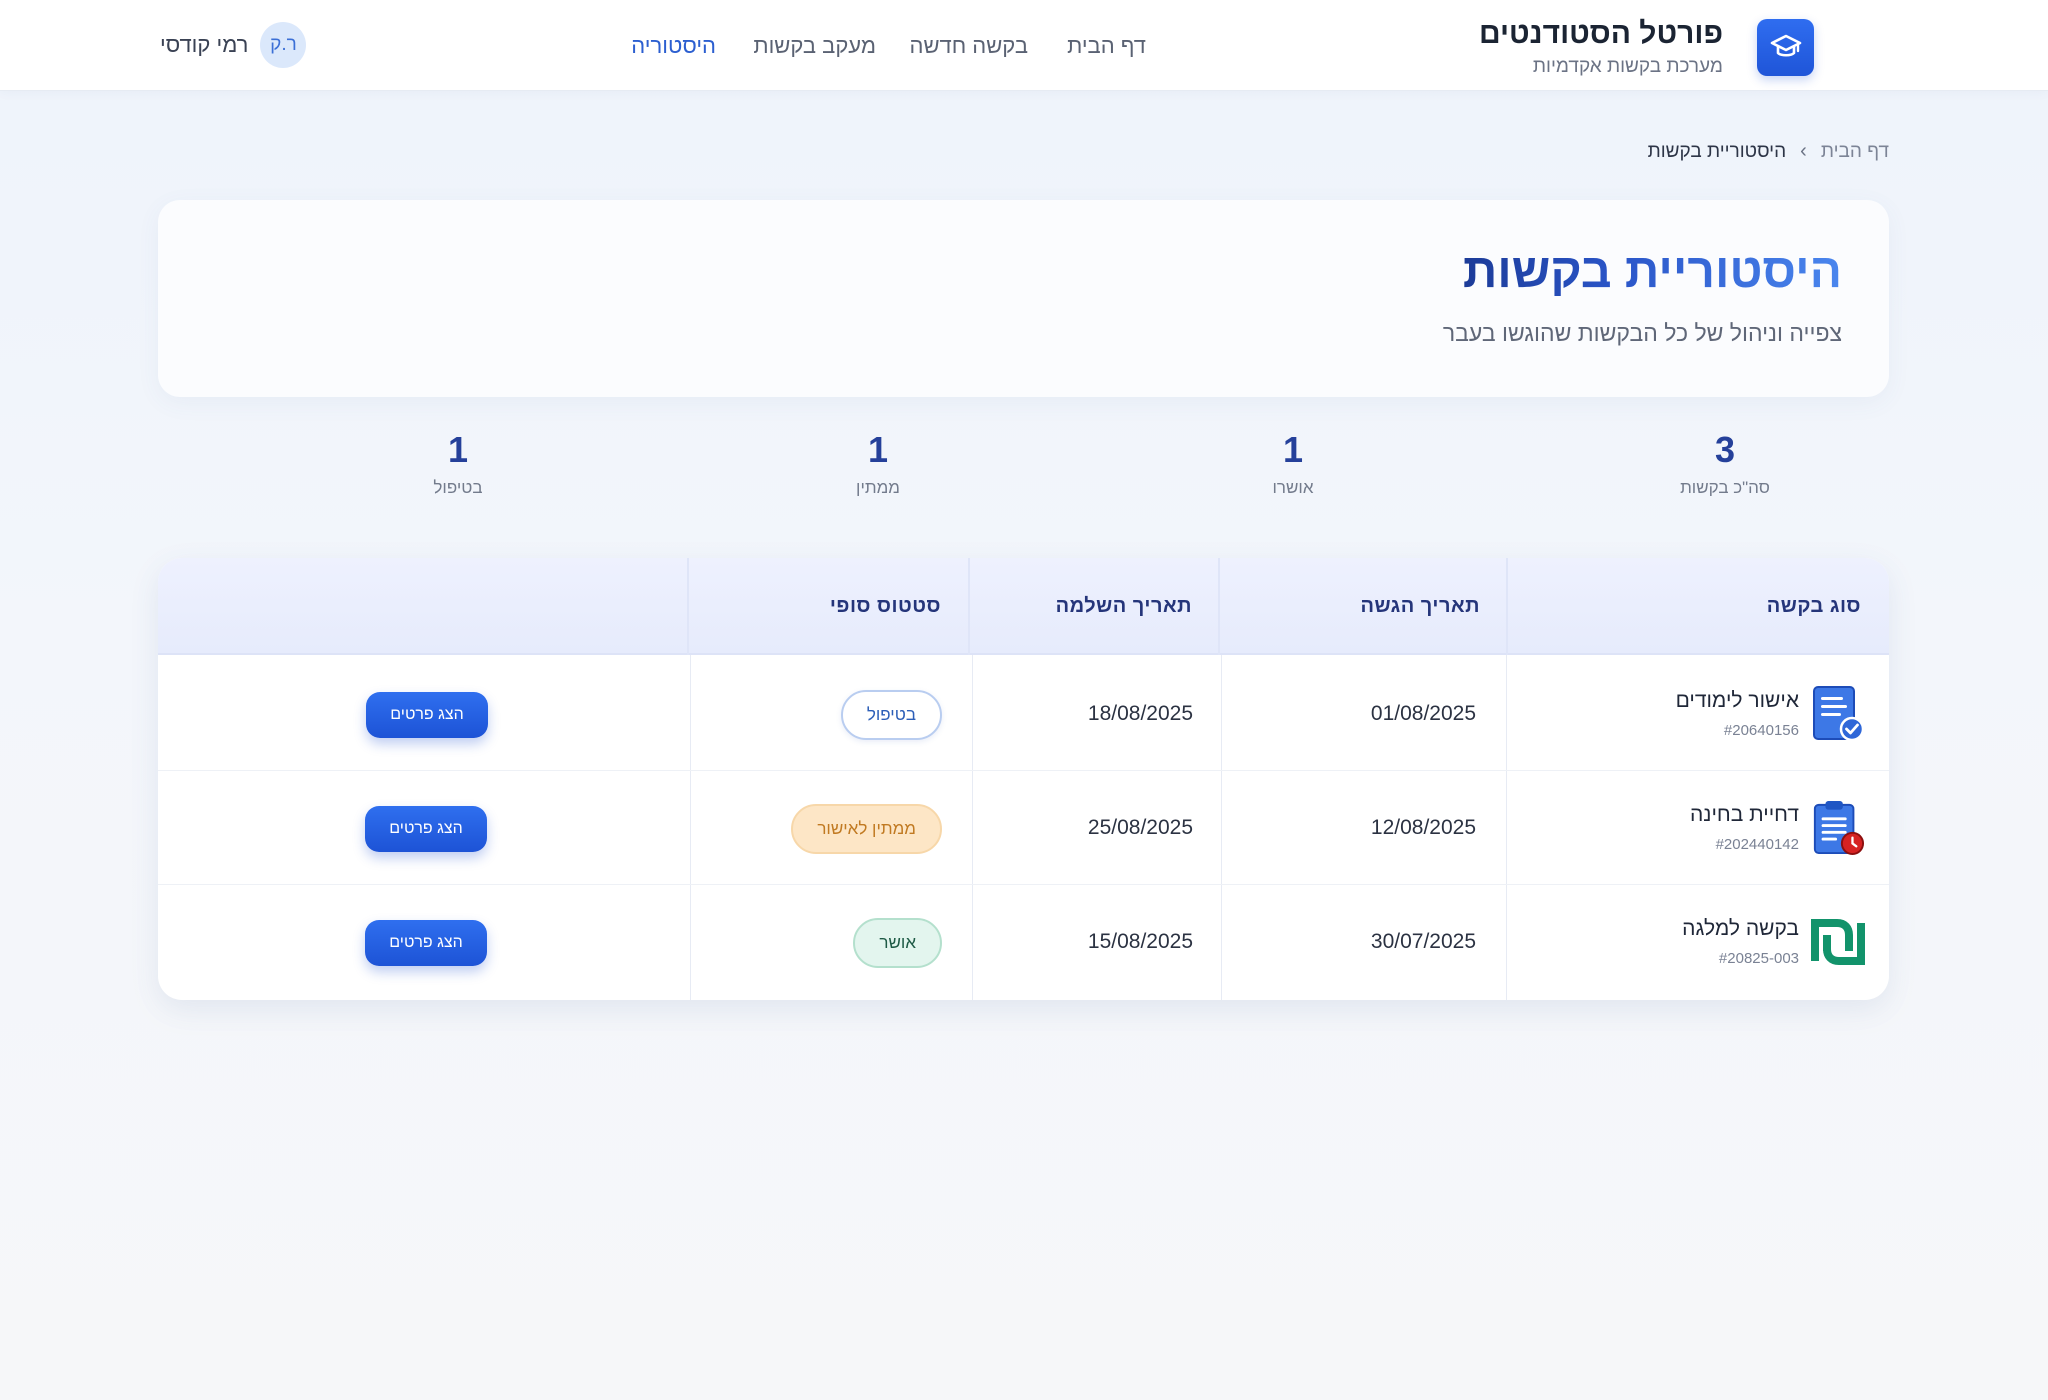 The image size is (2048, 1400). Describe the element at coordinates (458, 487) in the screenshot. I see `stat-processing-label: בטיפול` at that location.